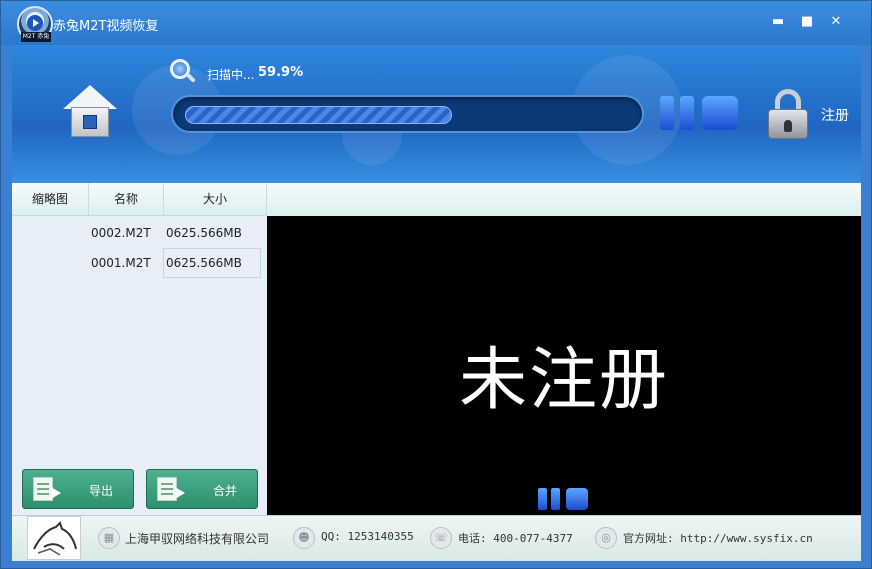 This screenshot has width=872, height=569. I want to click on home-roof, so click(90, 97).